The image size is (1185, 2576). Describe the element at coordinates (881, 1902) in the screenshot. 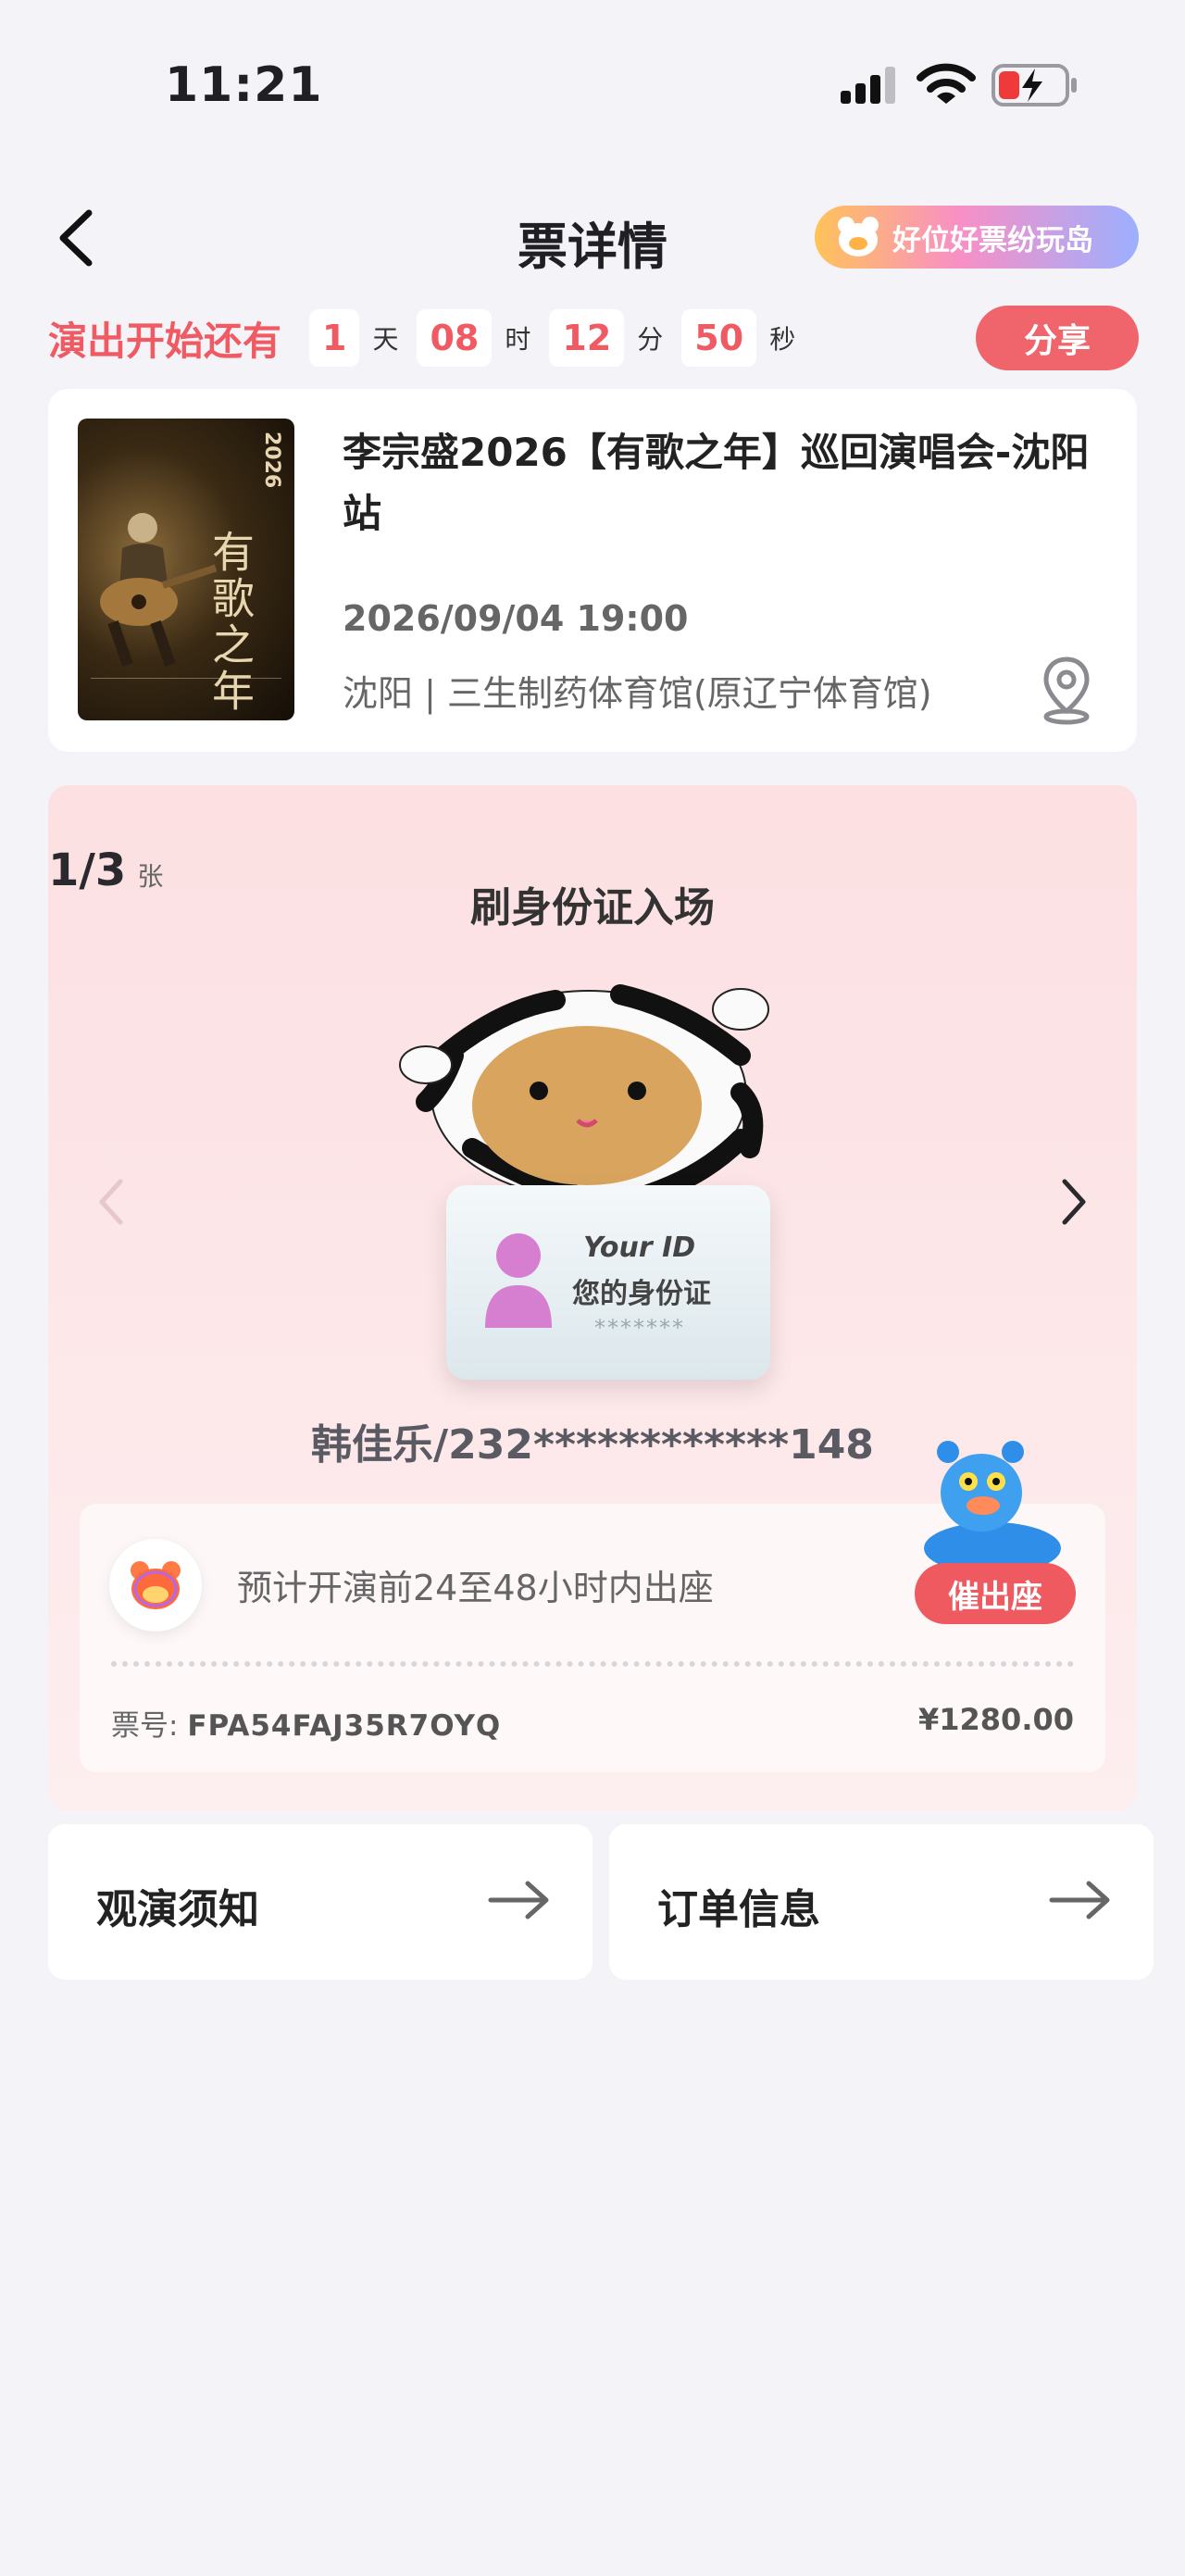

I see `order-info-button: 订单信息` at that location.